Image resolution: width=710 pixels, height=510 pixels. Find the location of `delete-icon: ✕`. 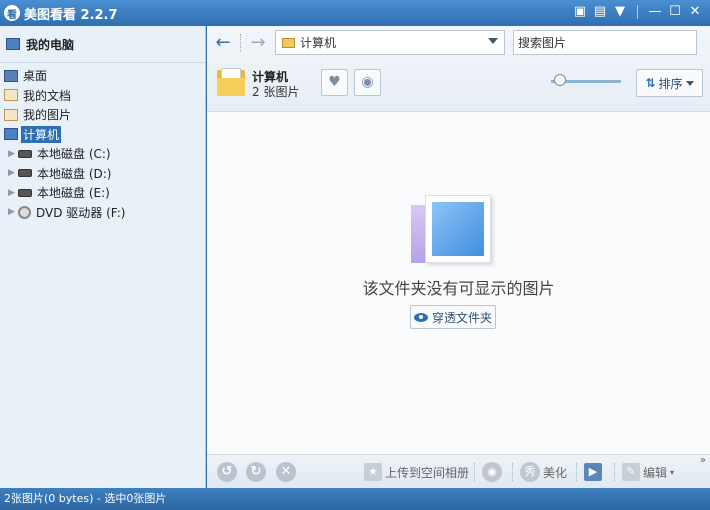

delete-icon: ✕ is located at coordinates (286, 472).